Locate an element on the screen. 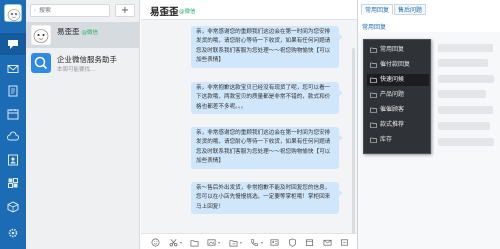  grid-icon is located at coordinates (13, 183).